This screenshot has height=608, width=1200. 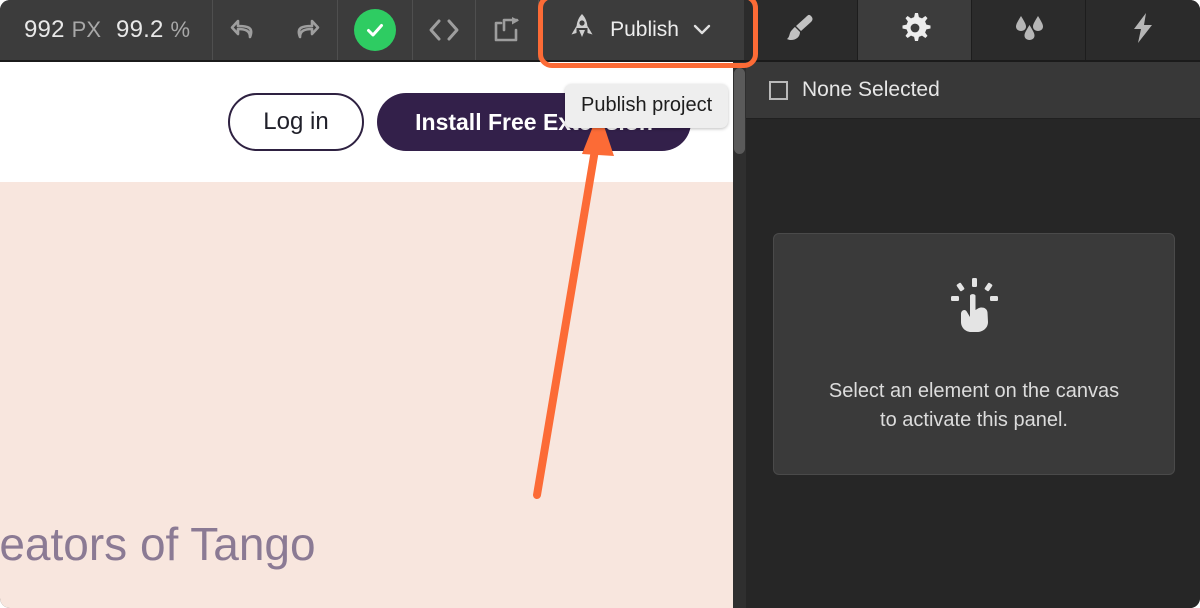 What do you see at coordinates (647, 106) in the screenshot?
I see `publish-tooltip: Publish project` at bounding box center [647, 106].